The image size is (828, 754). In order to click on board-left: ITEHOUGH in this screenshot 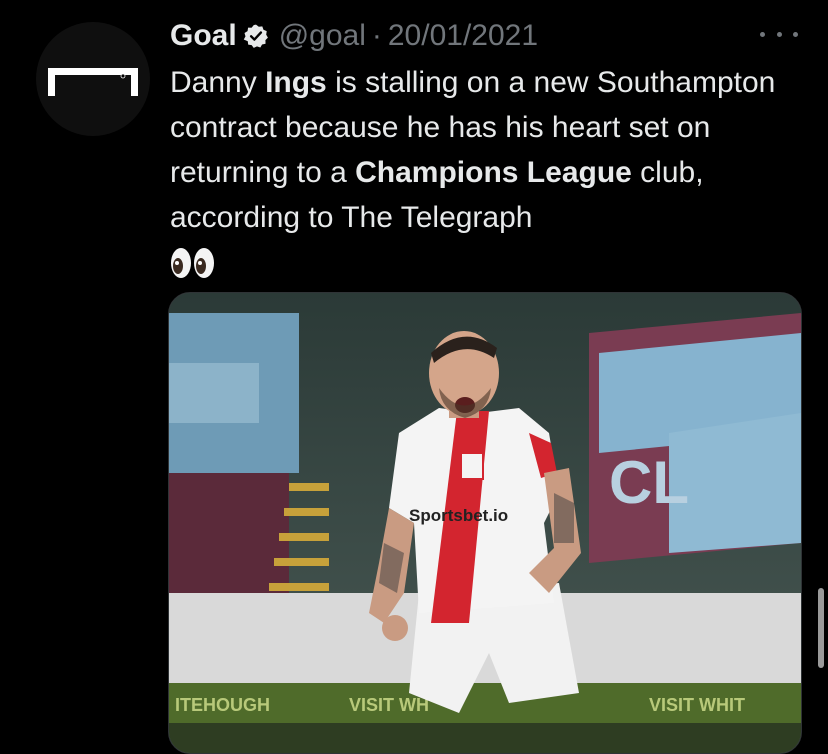, I will do `click(222, 705)`.